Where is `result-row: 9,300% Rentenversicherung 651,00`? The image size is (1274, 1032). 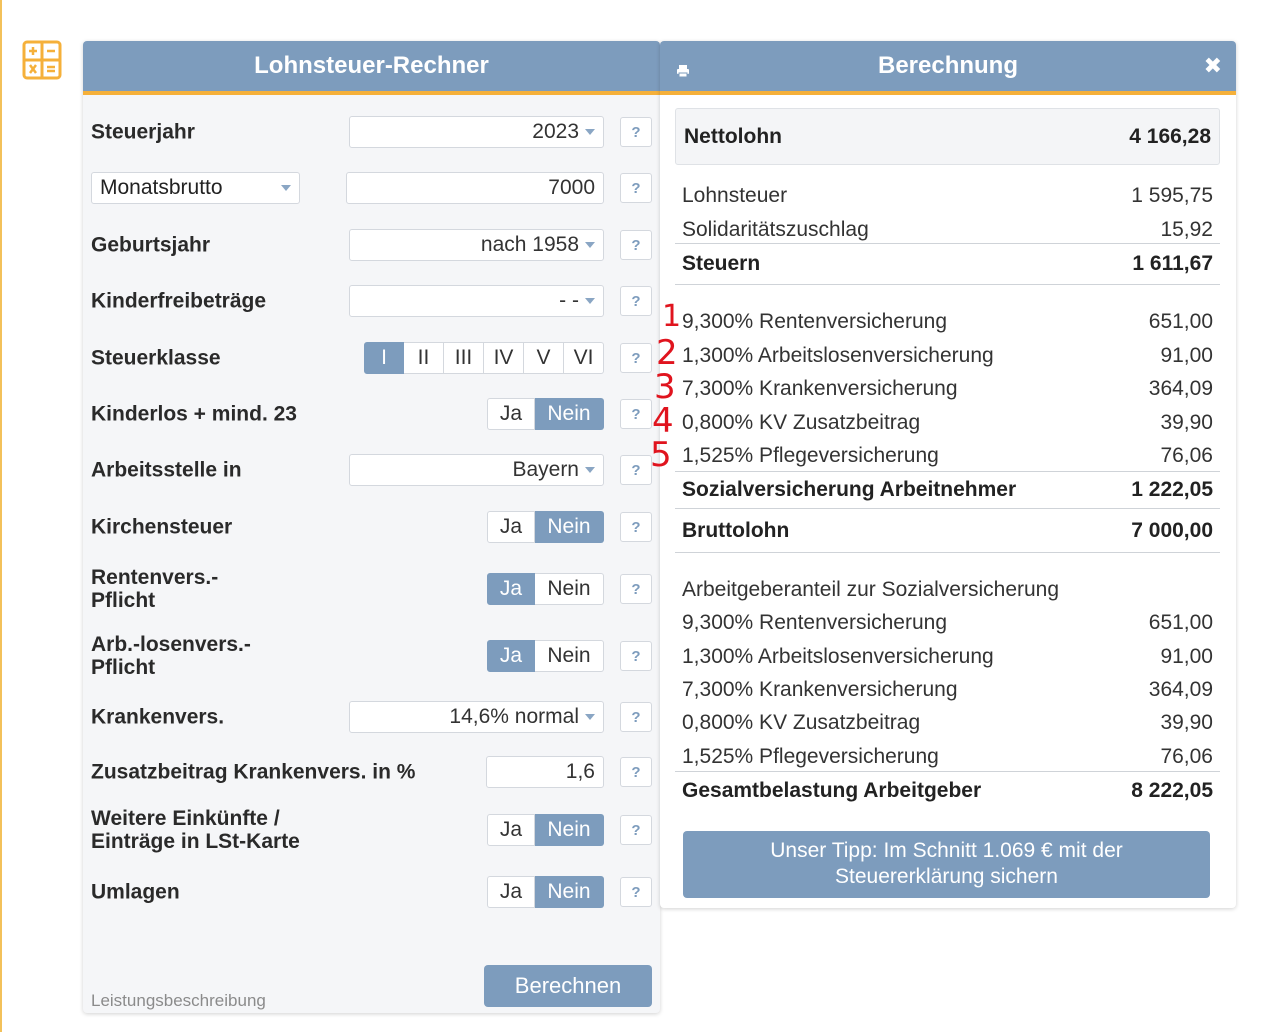
result-row: 9,300% Rentenversicherung 651,00 is located at coordinates (947, 321).